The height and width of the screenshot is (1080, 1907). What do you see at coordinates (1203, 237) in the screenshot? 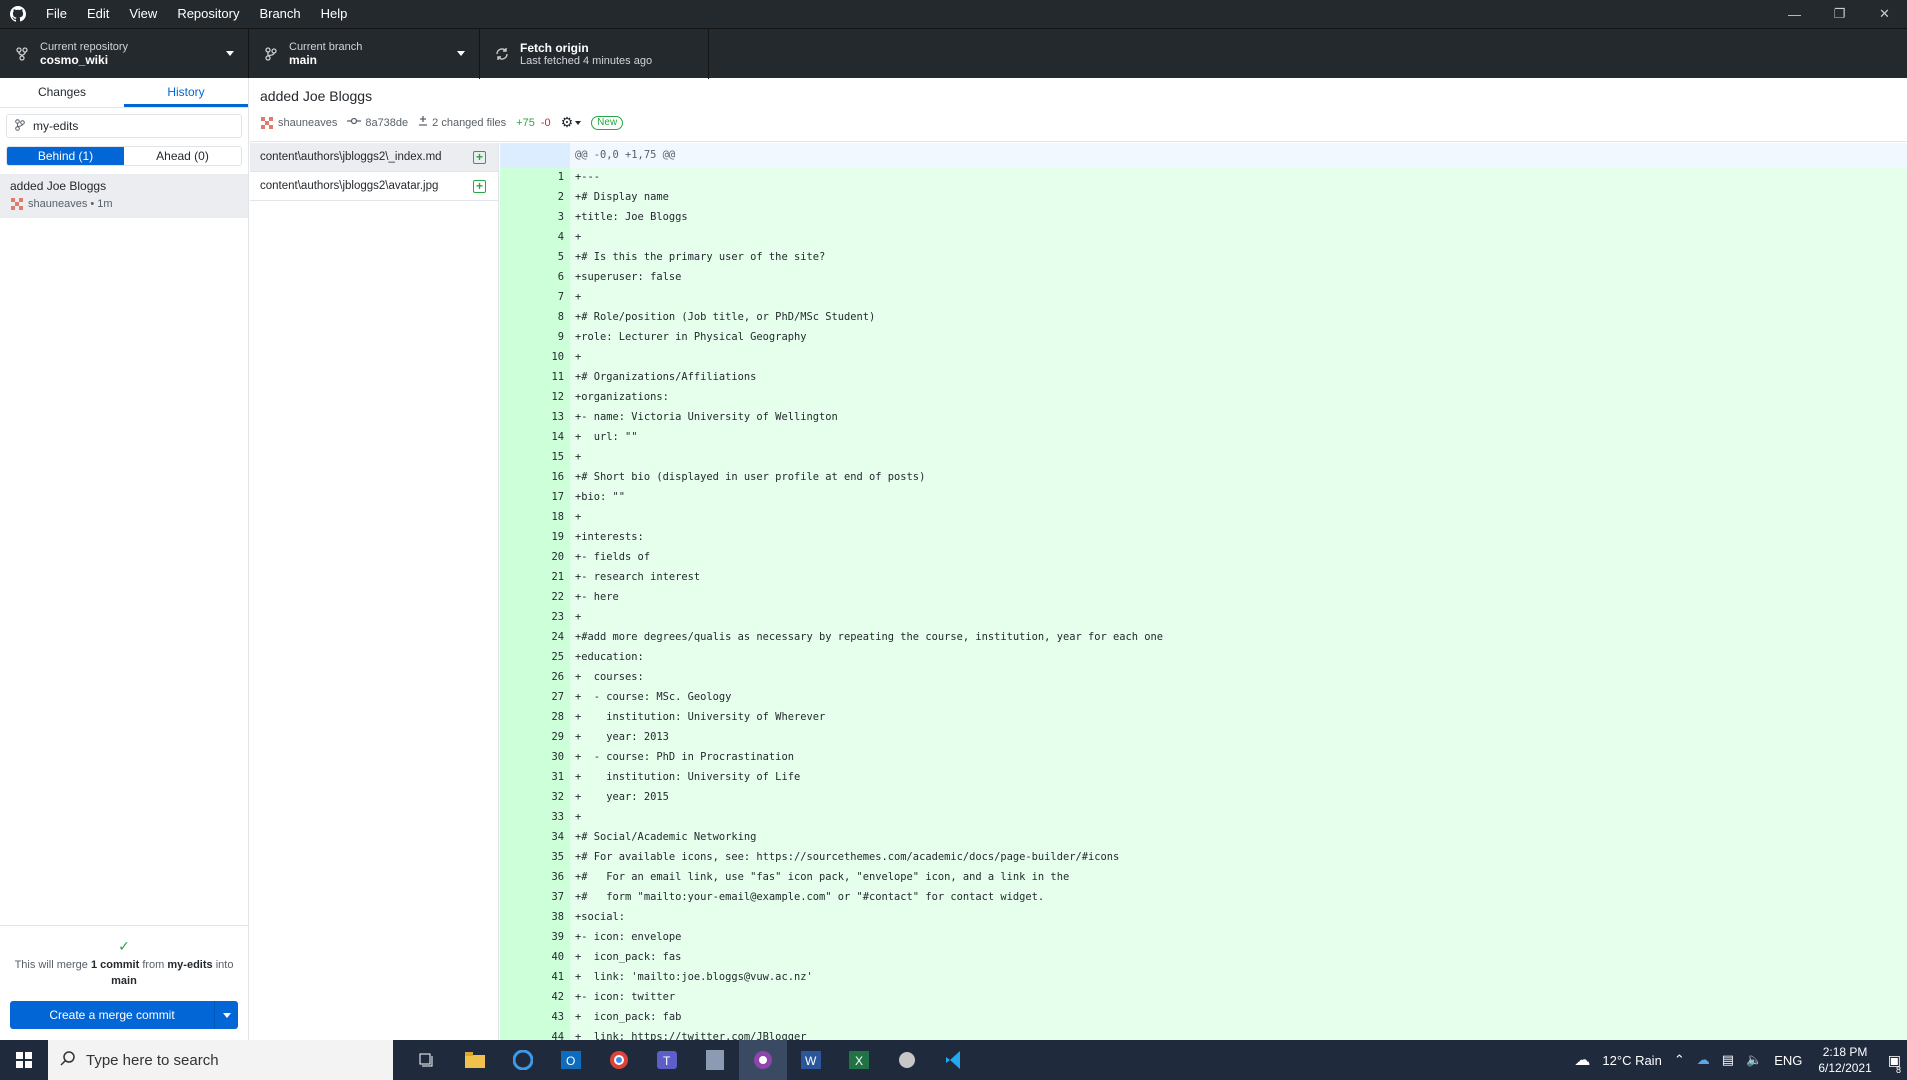
I see `diff-line: 4 +` at bounding box center [1203, 237].